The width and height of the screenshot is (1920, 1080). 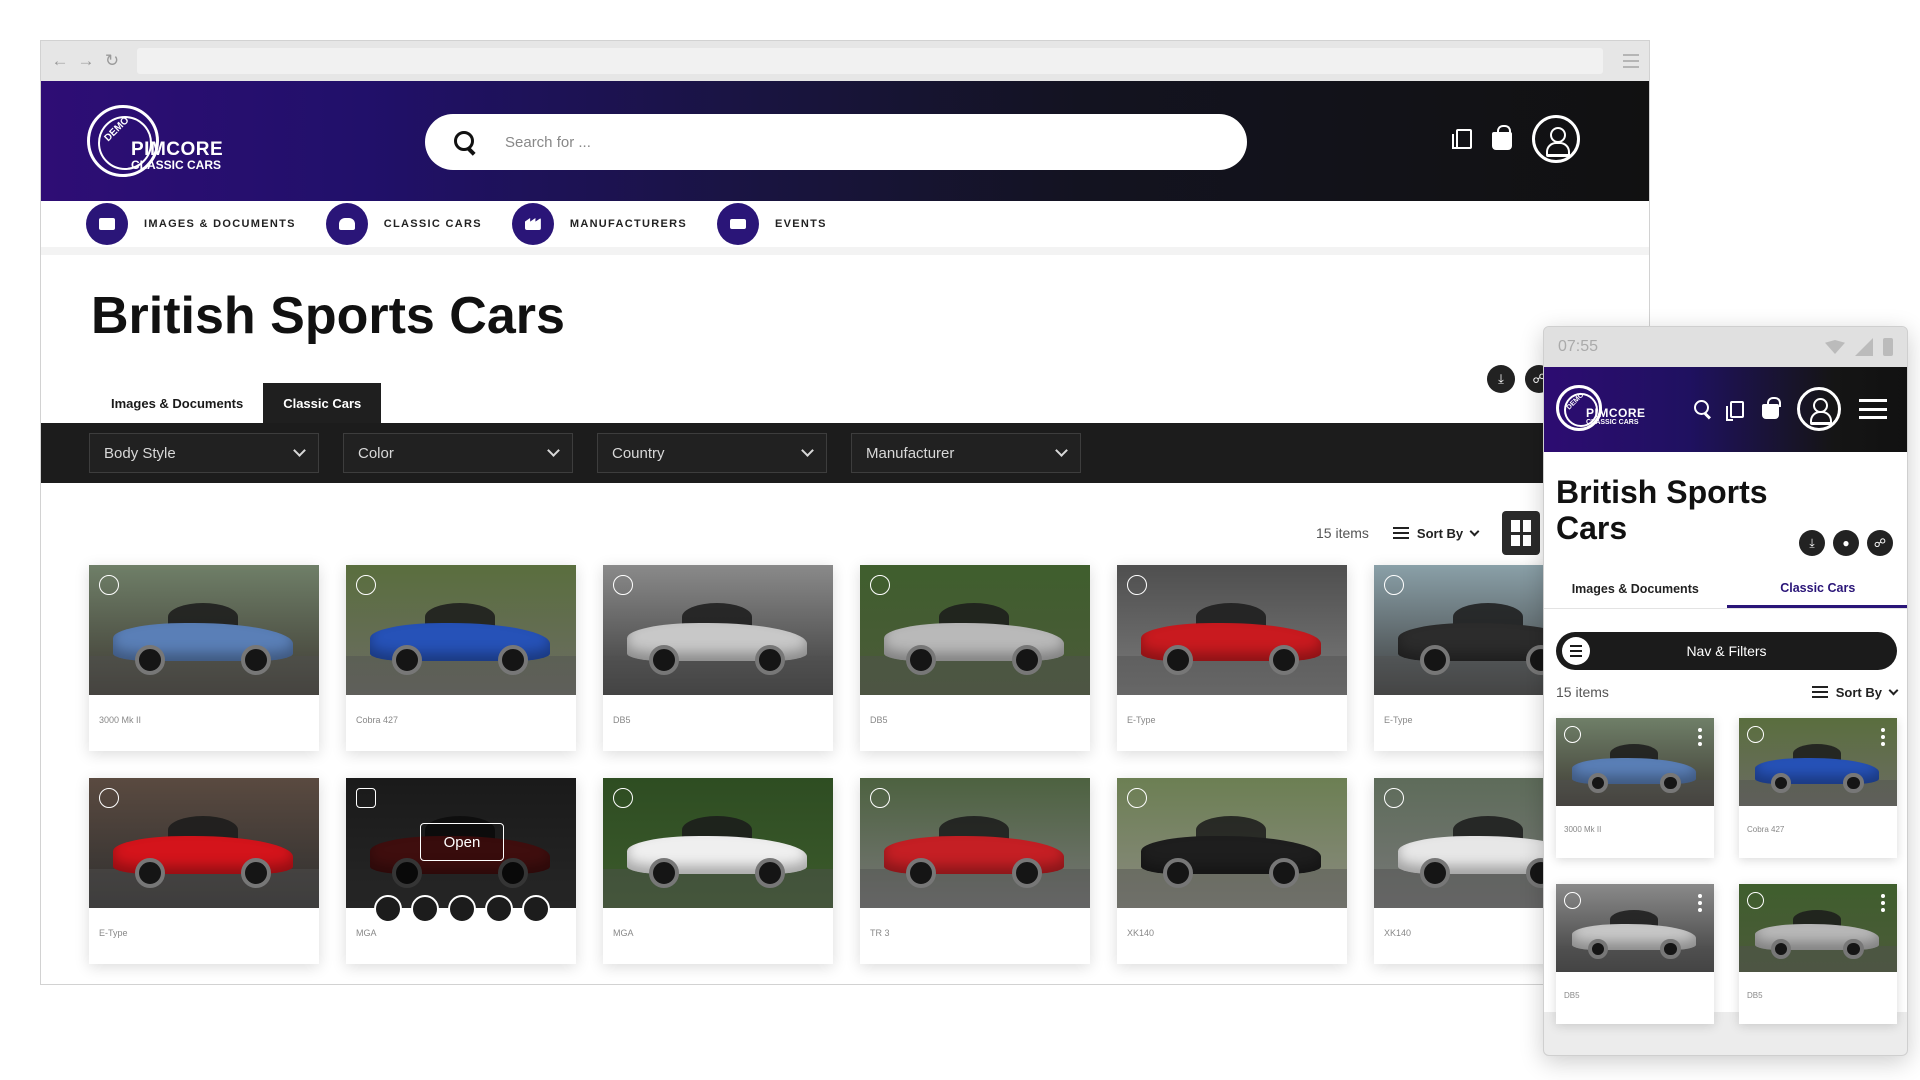 I want to click on back-arrow-icon: ←, so click(x=60, y=61).